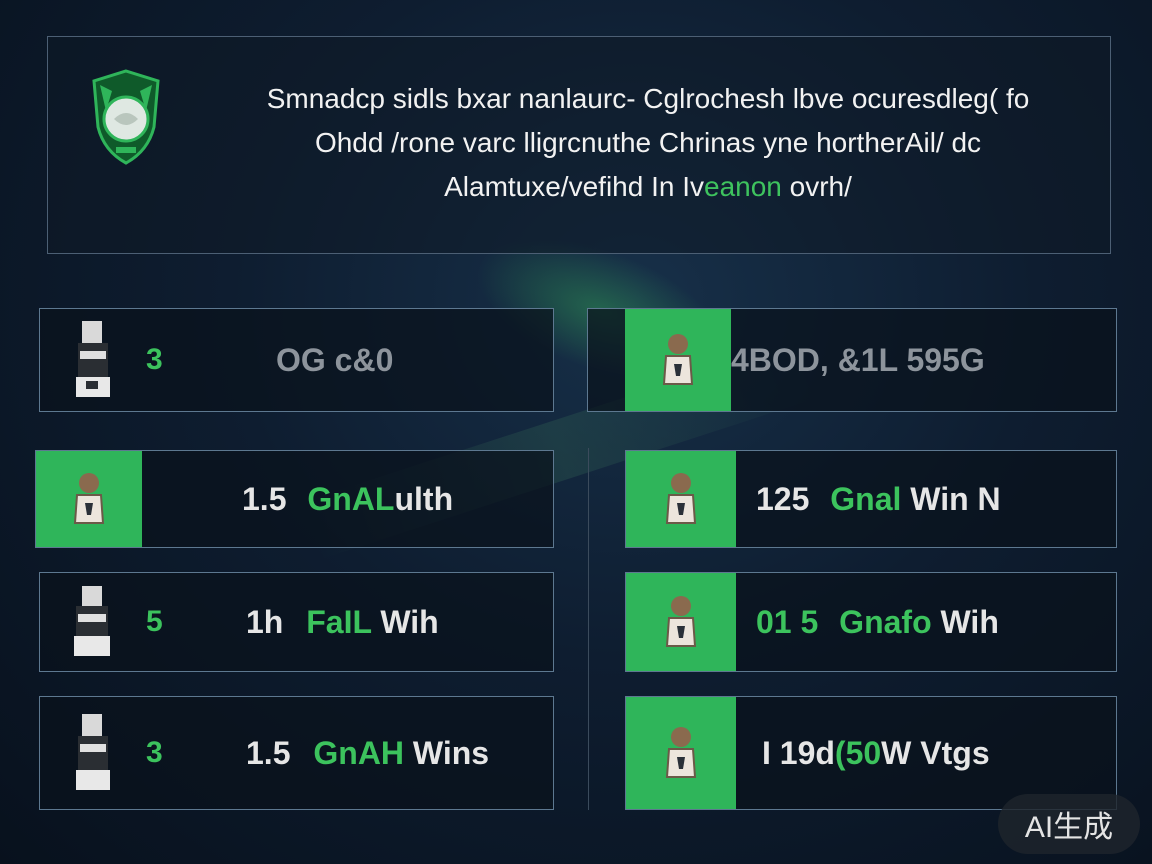 The image size is (1152, 864). What do you see at coordinates (935, 752) in the screenshot?
I see `card-label-white: W Vtgs` at bounding box center [935, 752].